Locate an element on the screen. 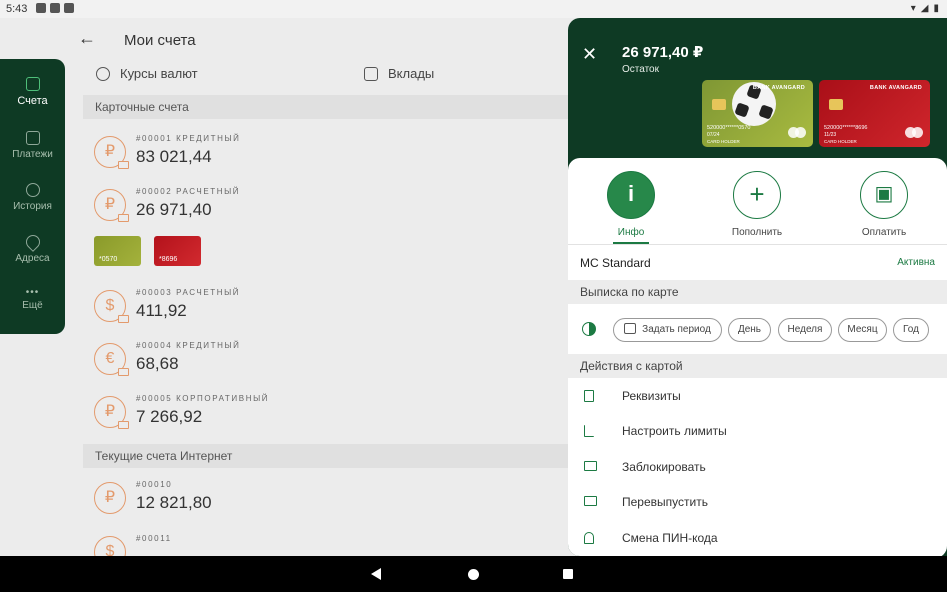  account-amount: 12 821,80 is located at coordinates (174, 502).